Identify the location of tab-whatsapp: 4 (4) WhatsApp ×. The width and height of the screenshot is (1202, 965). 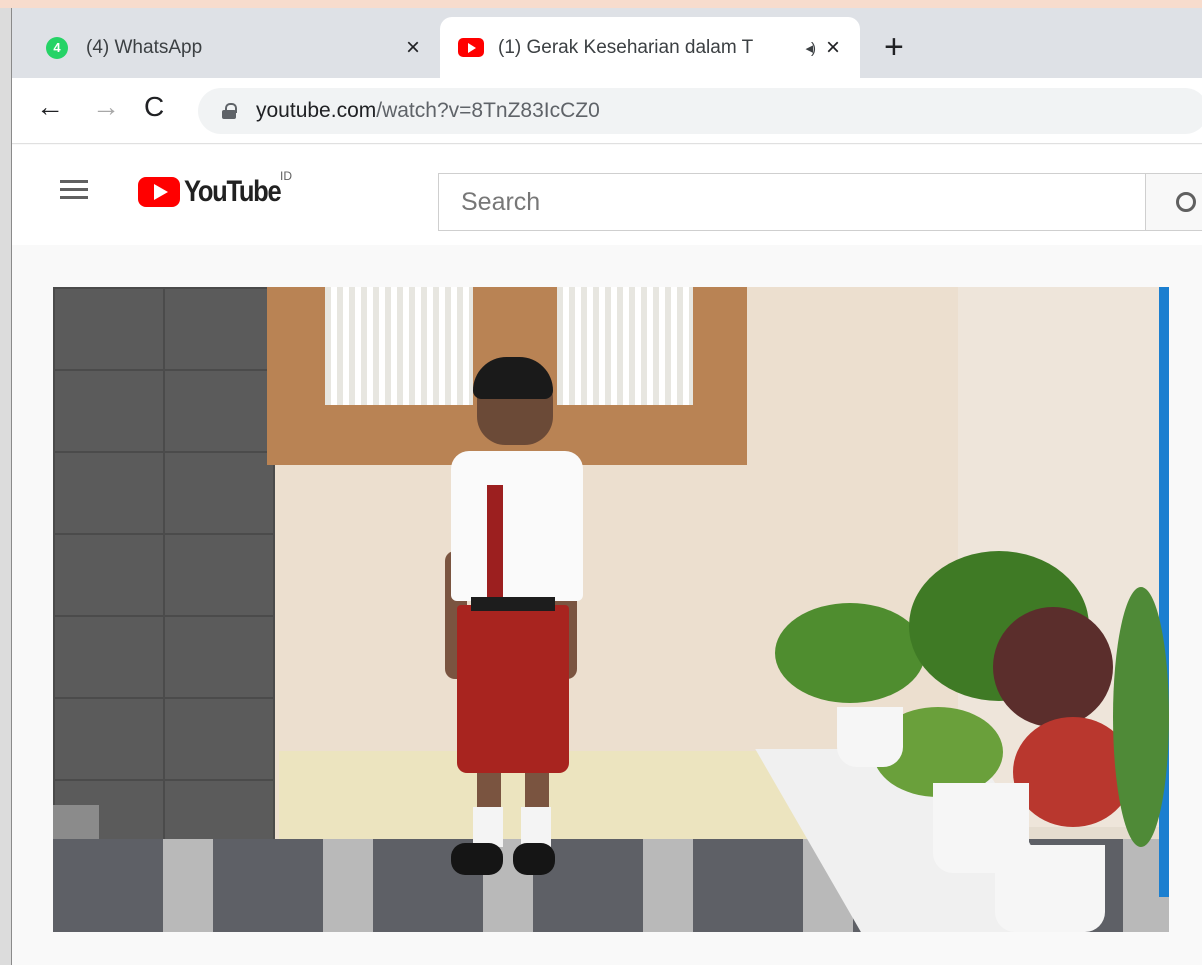
(226, 47).